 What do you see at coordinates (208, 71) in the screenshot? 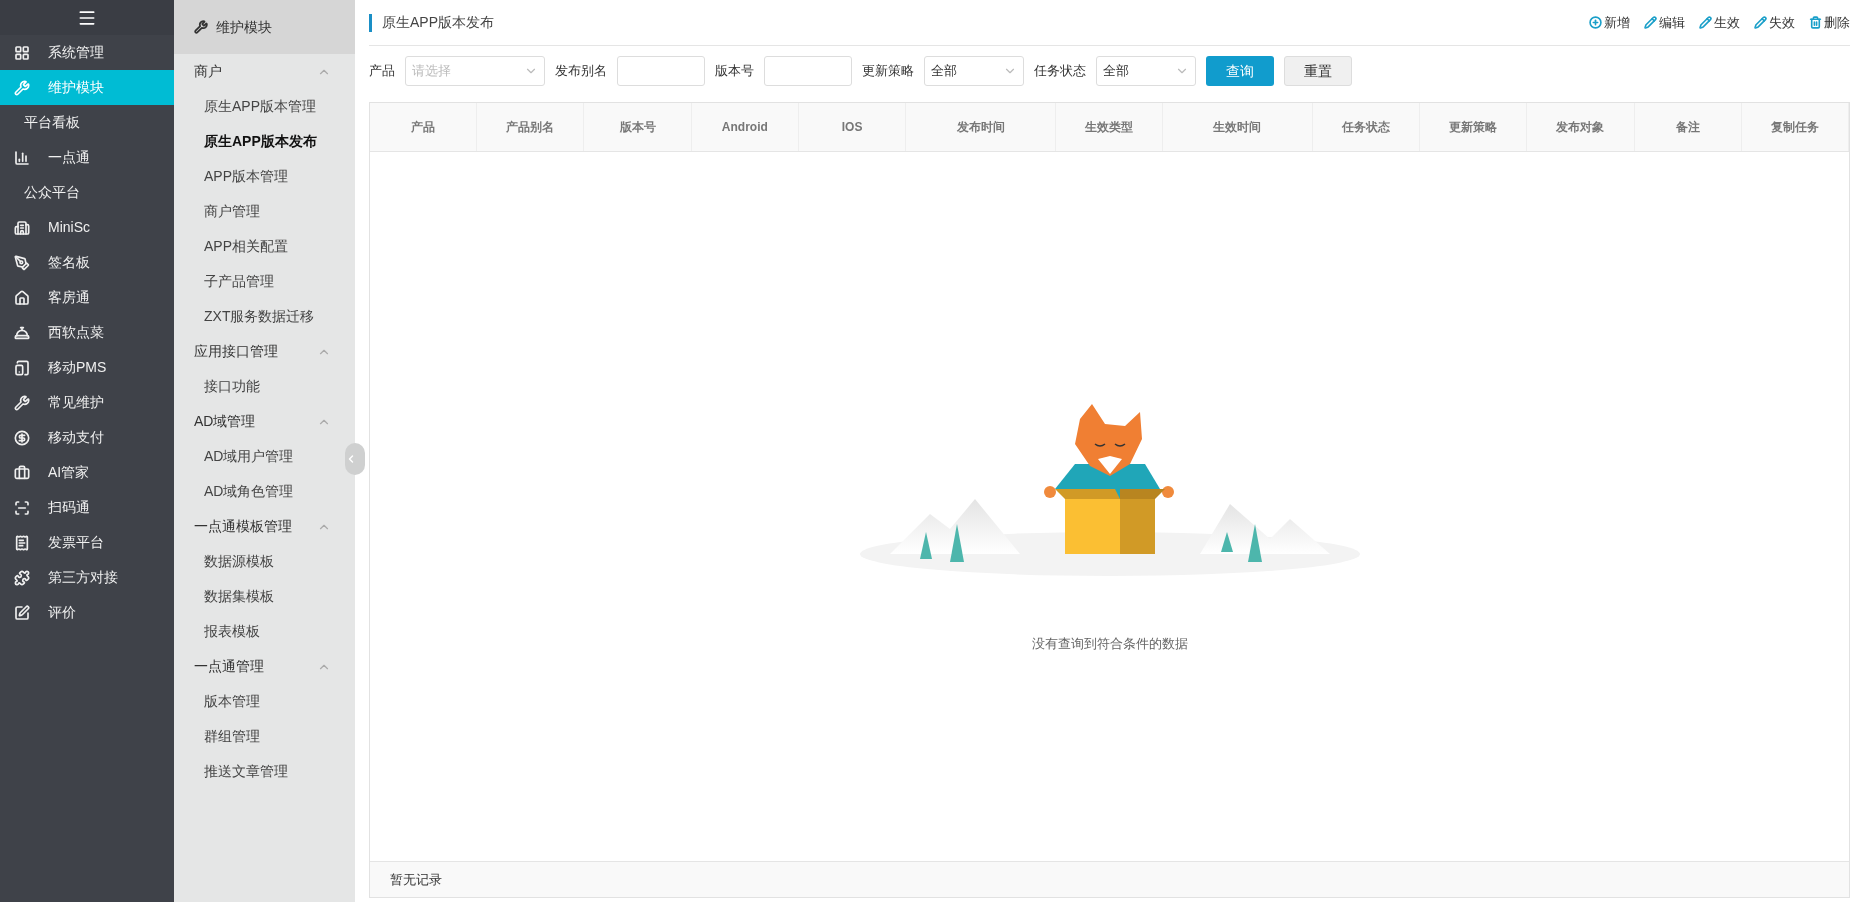
I see `group-label: 商户` at bounding box center [208, 71].